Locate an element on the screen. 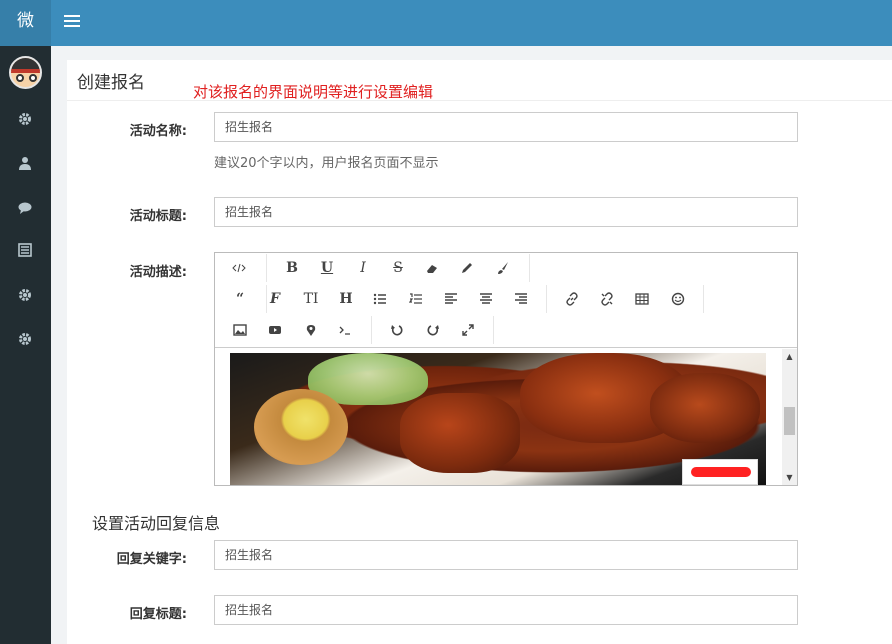 The image size is (892, 644). italic-icon: I is located at coordinates (363, 268).